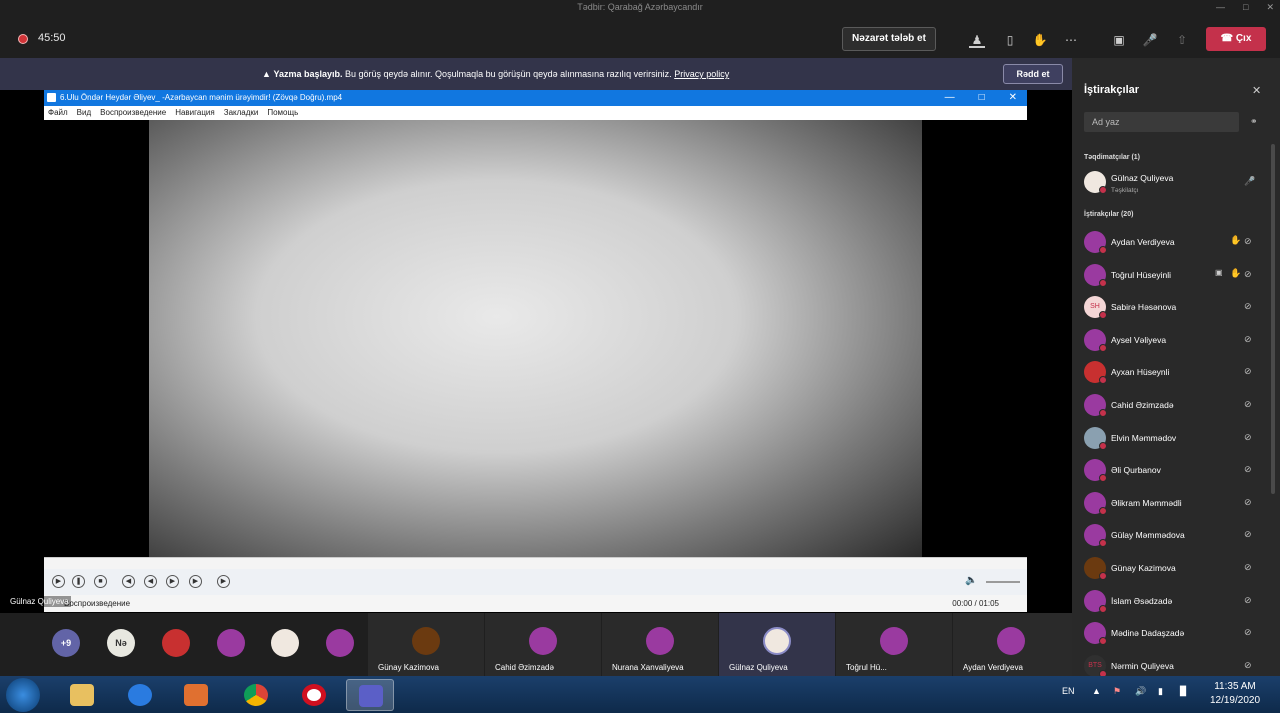 This screenshot has height=713, width=1280. Describe the element at coordinates (100, 581) in the screenshot. I see `stop-icon: ■` at that location.